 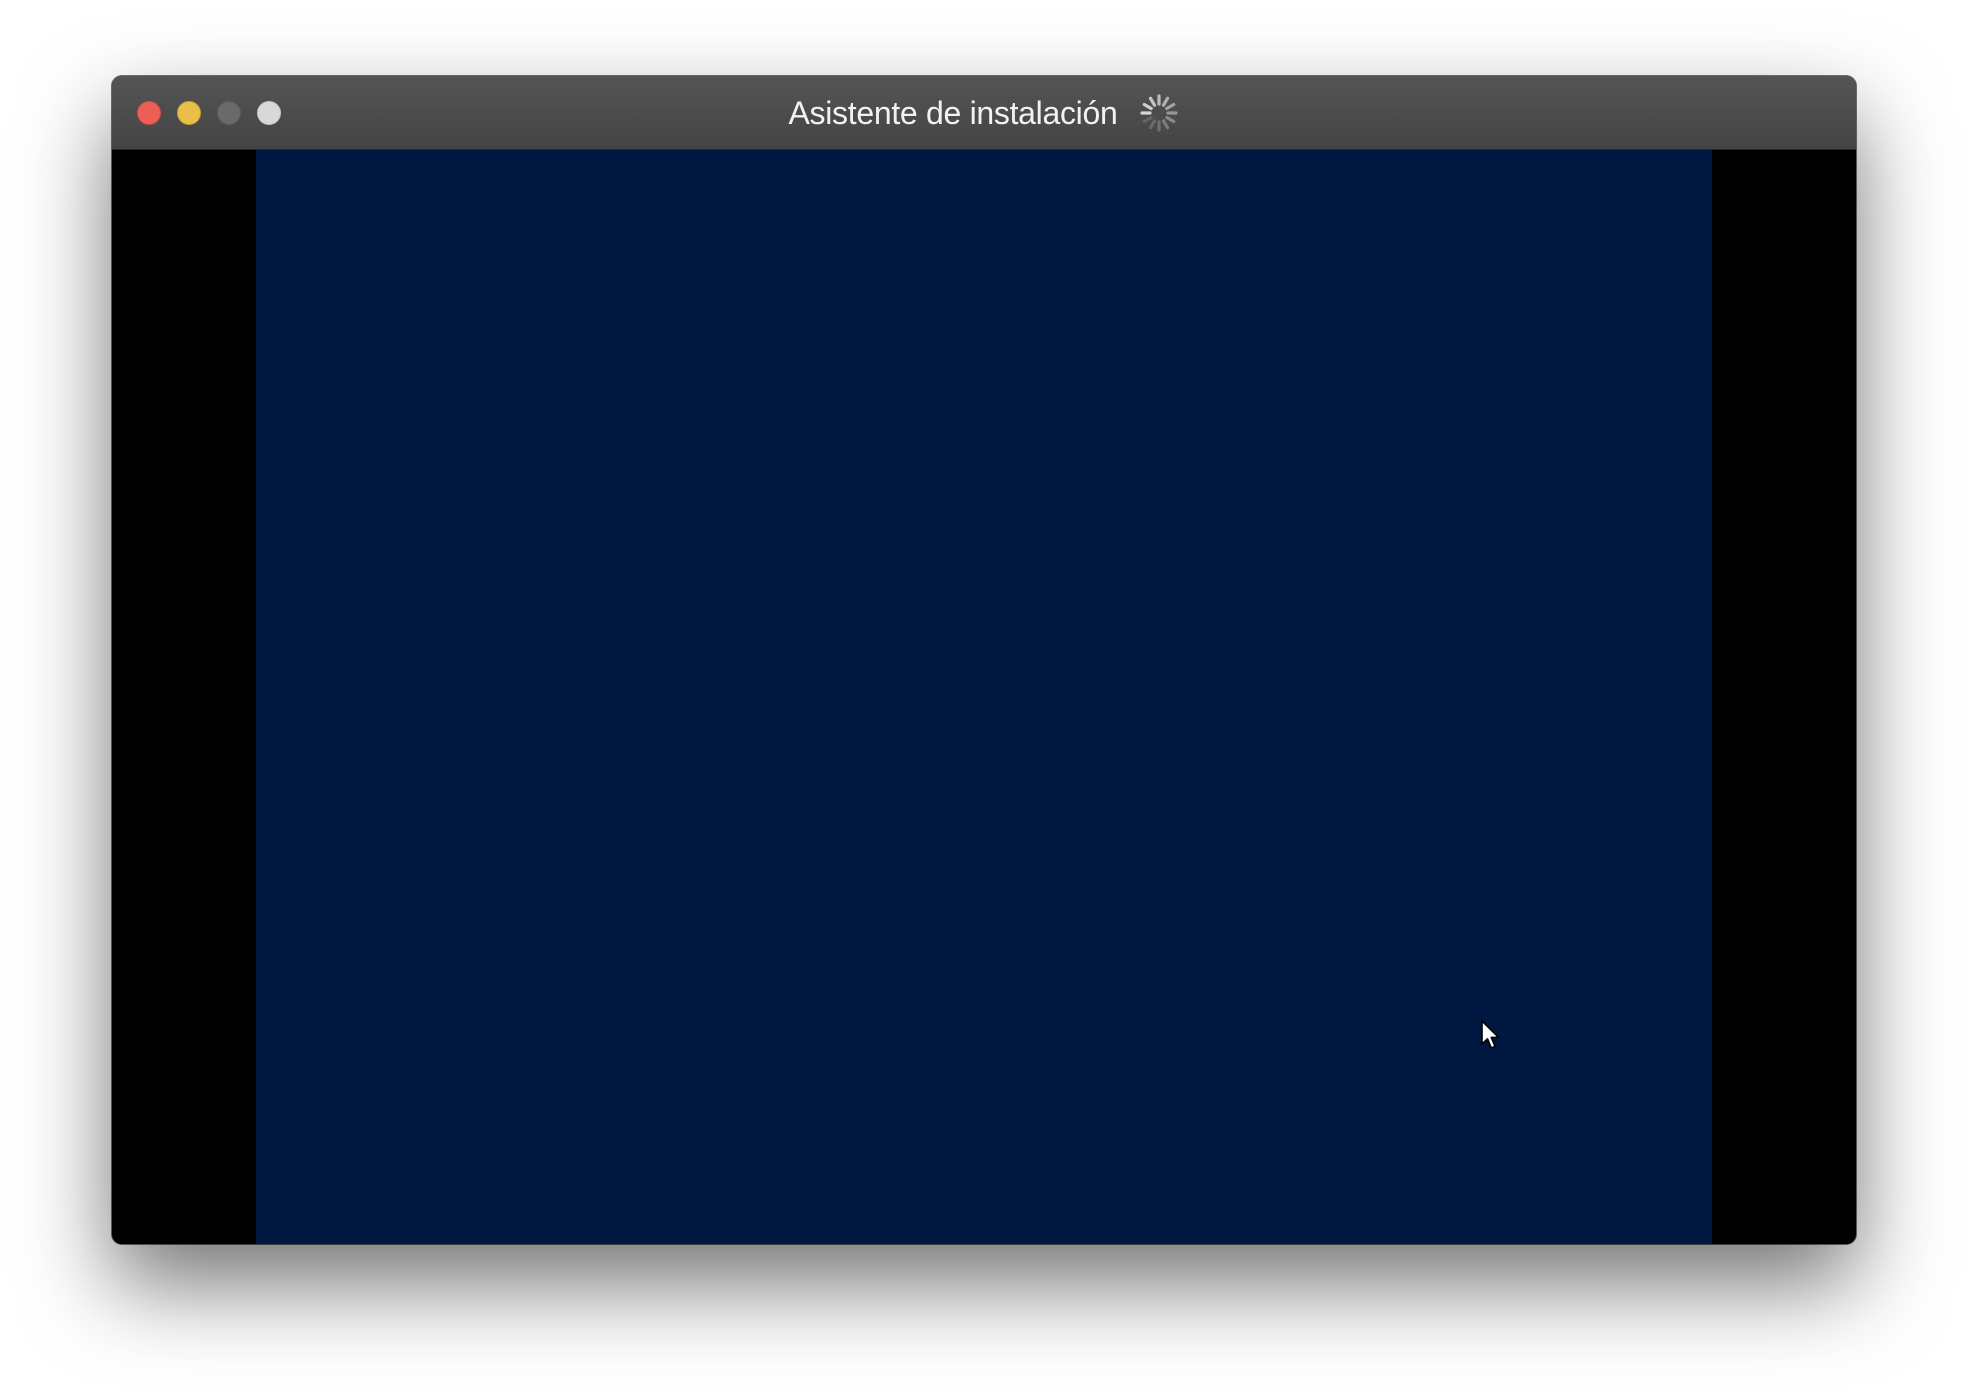 I want to click on title-group: Asistente de instalación, so click(x=984, y=113).